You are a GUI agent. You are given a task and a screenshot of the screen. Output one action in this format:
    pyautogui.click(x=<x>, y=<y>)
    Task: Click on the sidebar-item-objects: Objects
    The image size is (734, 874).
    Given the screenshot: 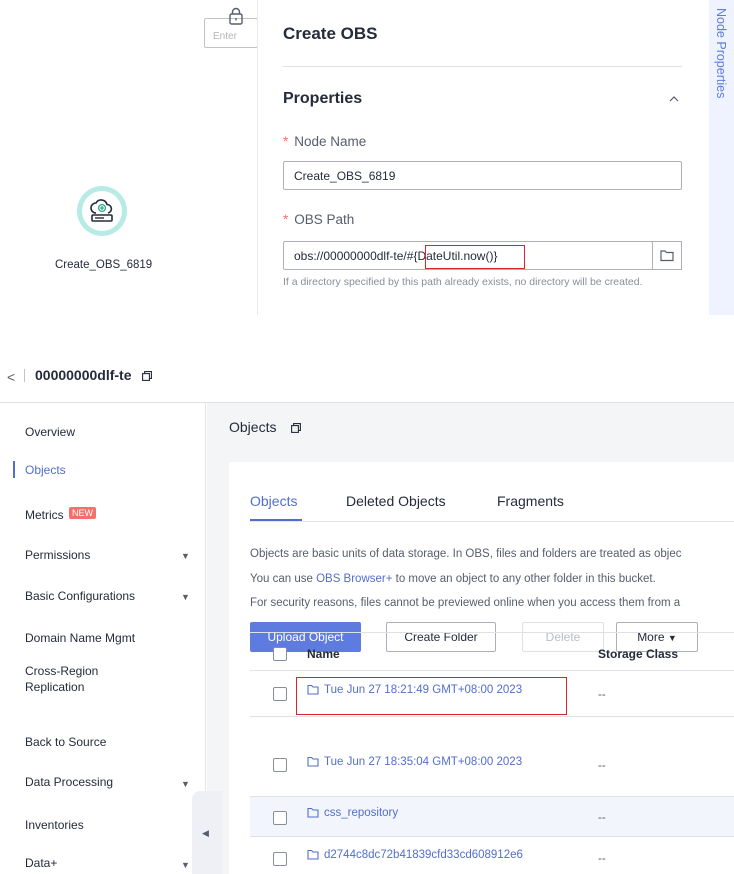 What is the action you would take?
    pyautogui.click(x=45, y=470)
    